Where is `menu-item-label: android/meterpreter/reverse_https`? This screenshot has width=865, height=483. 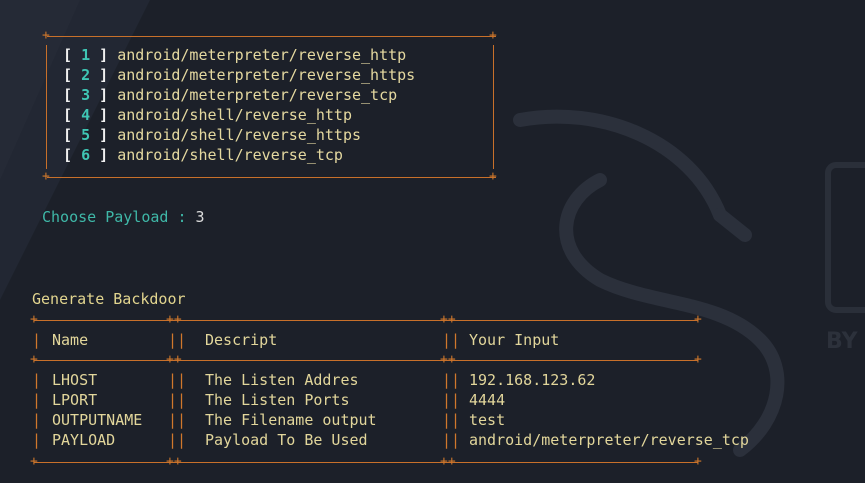 menu-item-label: android/meterpreter/reverse_https is located at coordinates (266, 75).